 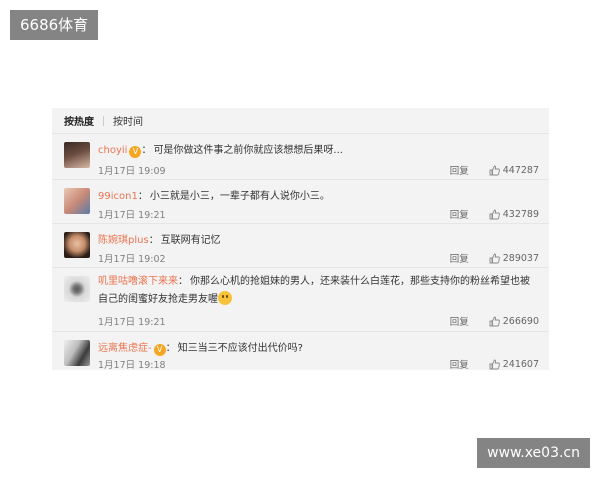 I want to click on comment-meta: 1月17日 19:09 回复 447287, so click(x=318, y=170).